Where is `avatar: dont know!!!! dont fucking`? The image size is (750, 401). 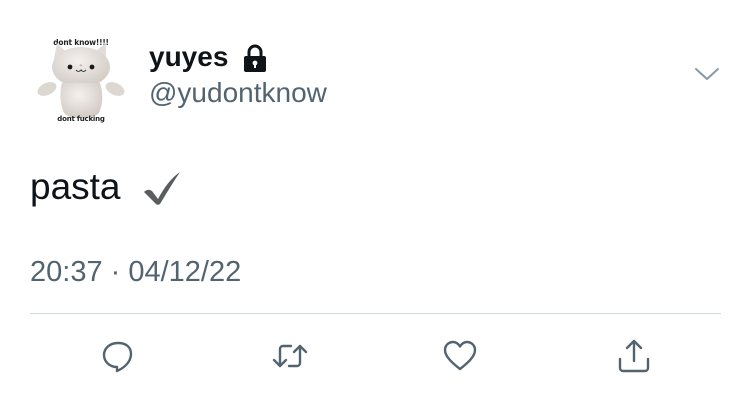
avatar: dont know!!!! dont fucking is located at coordinates (81, 80).